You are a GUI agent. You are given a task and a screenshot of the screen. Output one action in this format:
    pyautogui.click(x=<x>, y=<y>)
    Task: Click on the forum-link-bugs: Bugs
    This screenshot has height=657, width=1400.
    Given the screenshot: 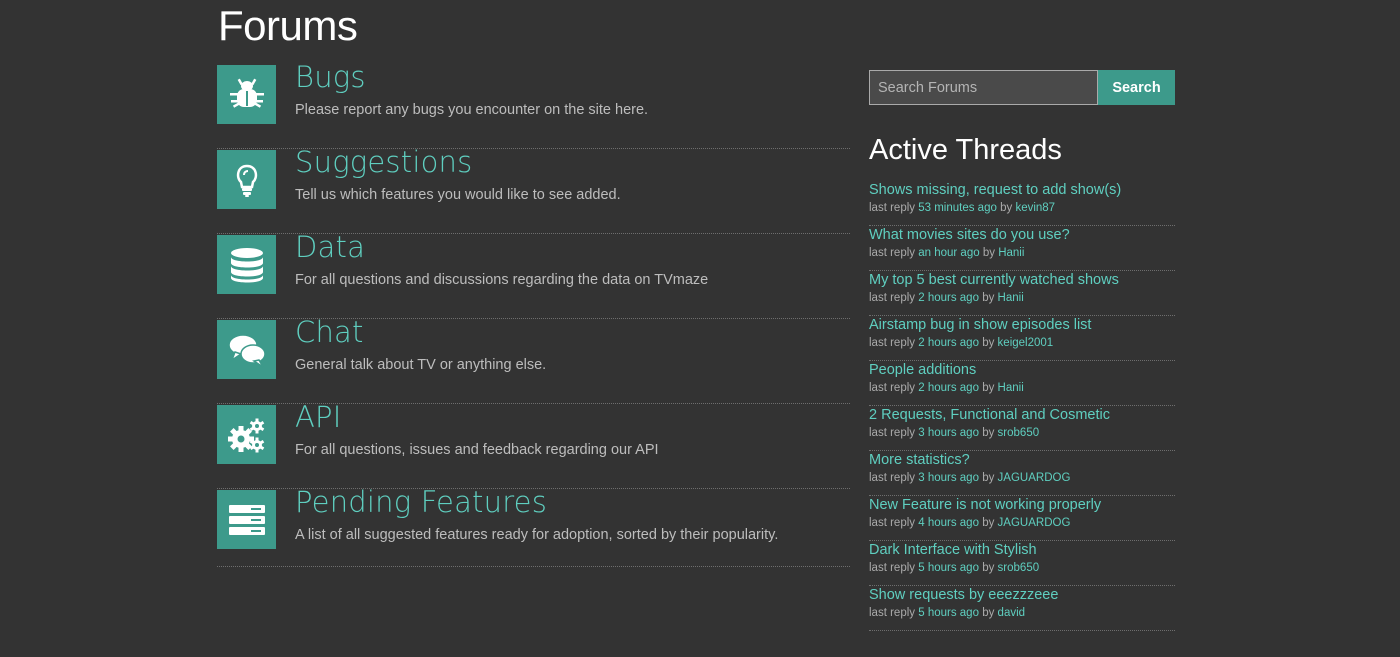 What is the action you would take?
    pyautogui.click(x=330, y=77)
    